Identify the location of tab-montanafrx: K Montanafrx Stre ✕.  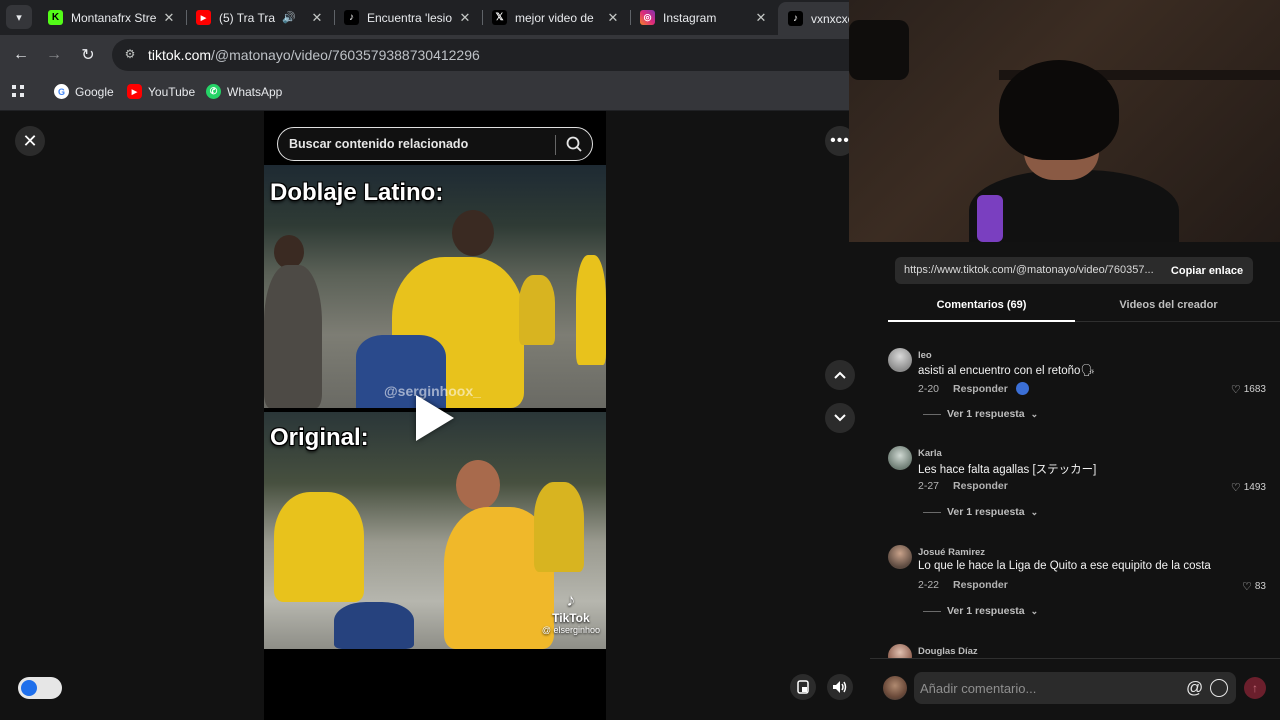
(112, 17).